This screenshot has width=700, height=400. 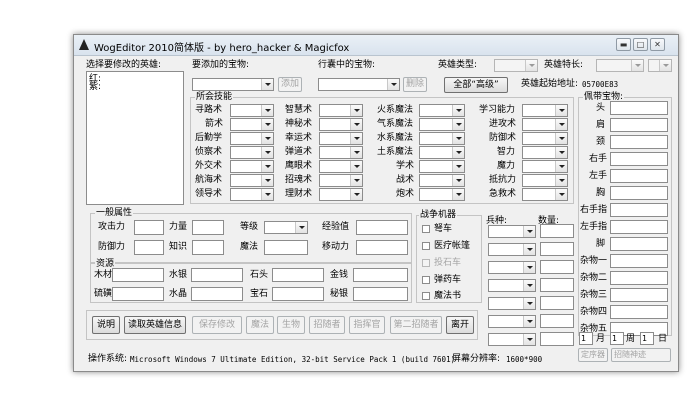 I want to click on ammo-cart-checkbox, so click(x=426, y=280).